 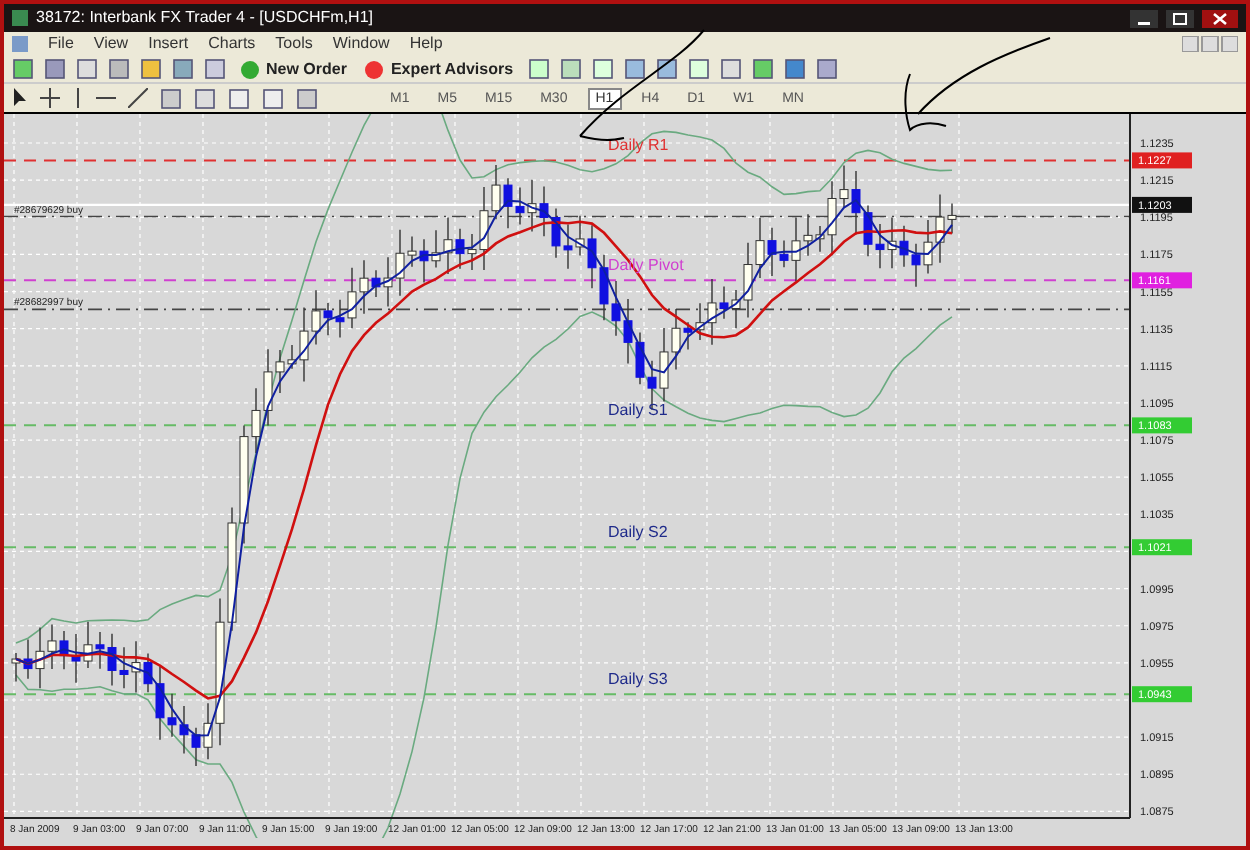 I want to click on vertical-line-icon, so click(x=78, y=98).